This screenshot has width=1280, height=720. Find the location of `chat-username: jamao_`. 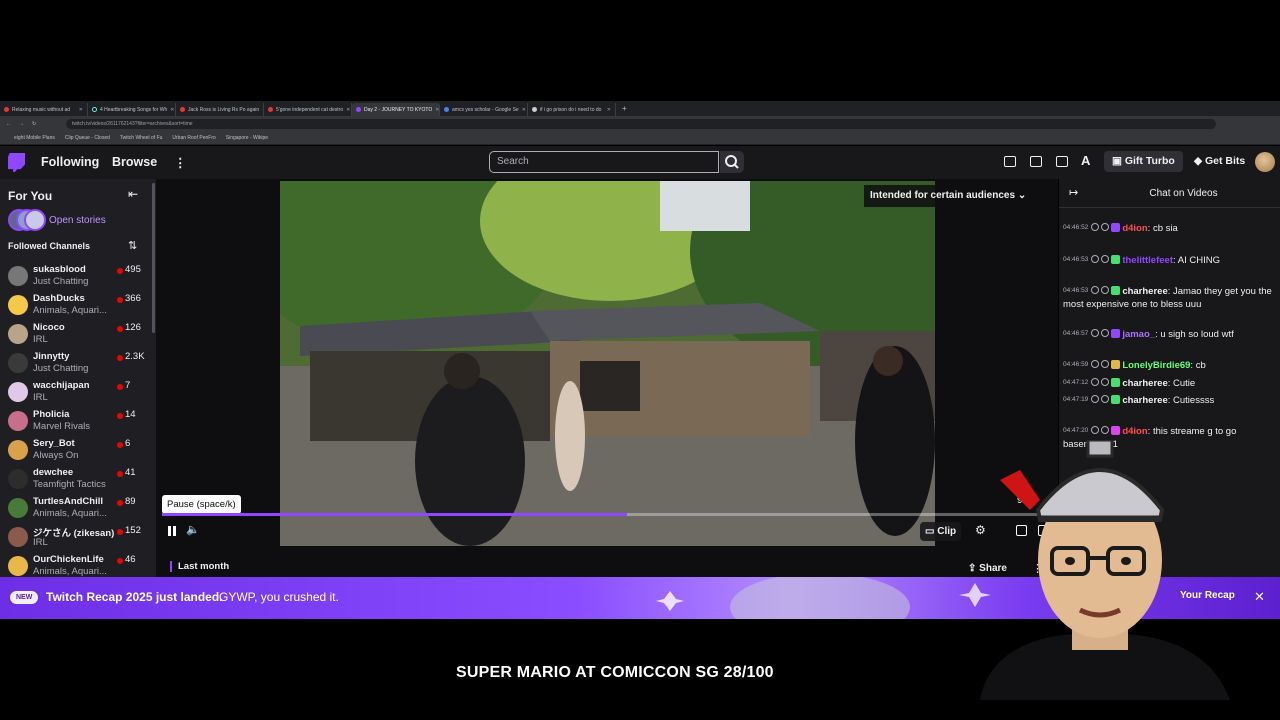

chat-username: jamao_ is located at coordinates (1138, 334).